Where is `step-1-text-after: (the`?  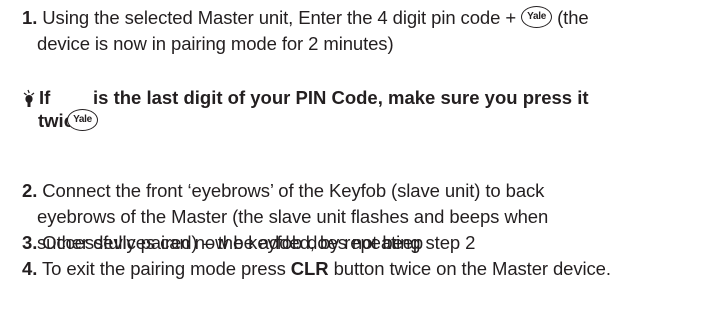 step-1-text-after: (the is located at coordinates (573, 17).